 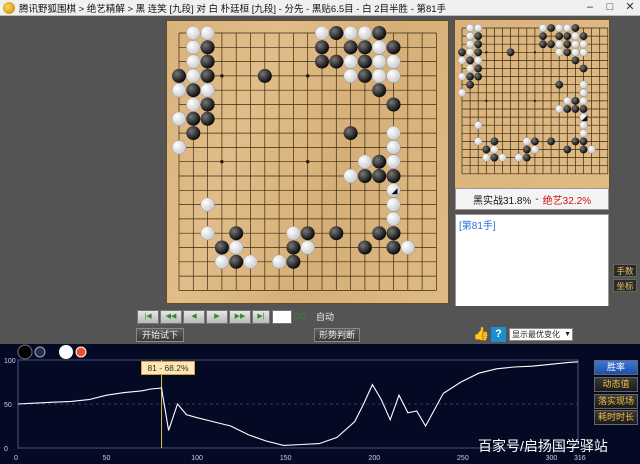 What do you see at coordinates (532, 264) in the screenshot?
I see `comment-box: [第81手]` at bounding box center [532, 264].